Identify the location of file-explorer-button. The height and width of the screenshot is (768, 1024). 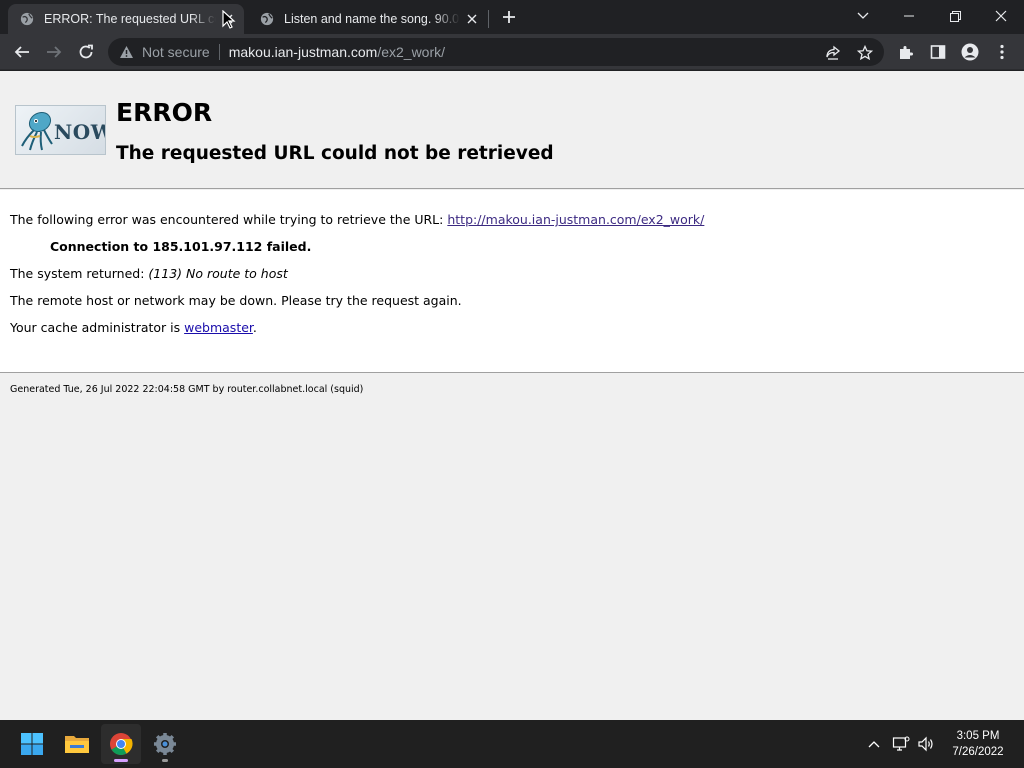
(77, 744).